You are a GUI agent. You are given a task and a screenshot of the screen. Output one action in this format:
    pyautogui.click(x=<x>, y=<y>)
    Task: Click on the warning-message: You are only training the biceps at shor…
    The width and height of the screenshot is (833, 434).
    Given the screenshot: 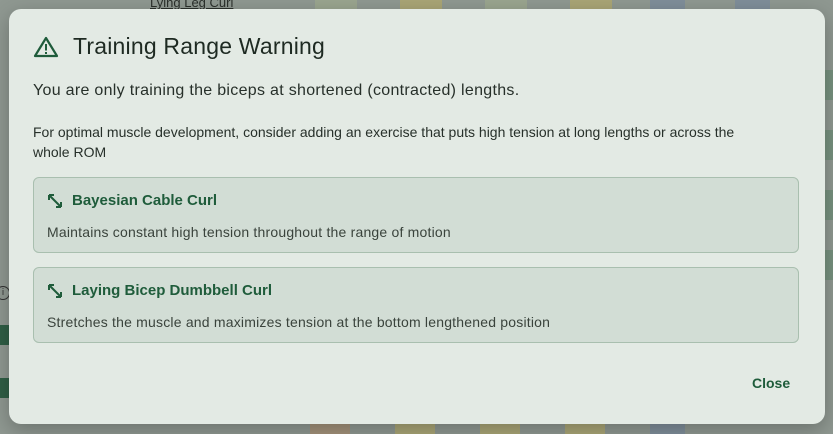 What is the action you would take?
    pyautogui.click(x=276, y=90)
    